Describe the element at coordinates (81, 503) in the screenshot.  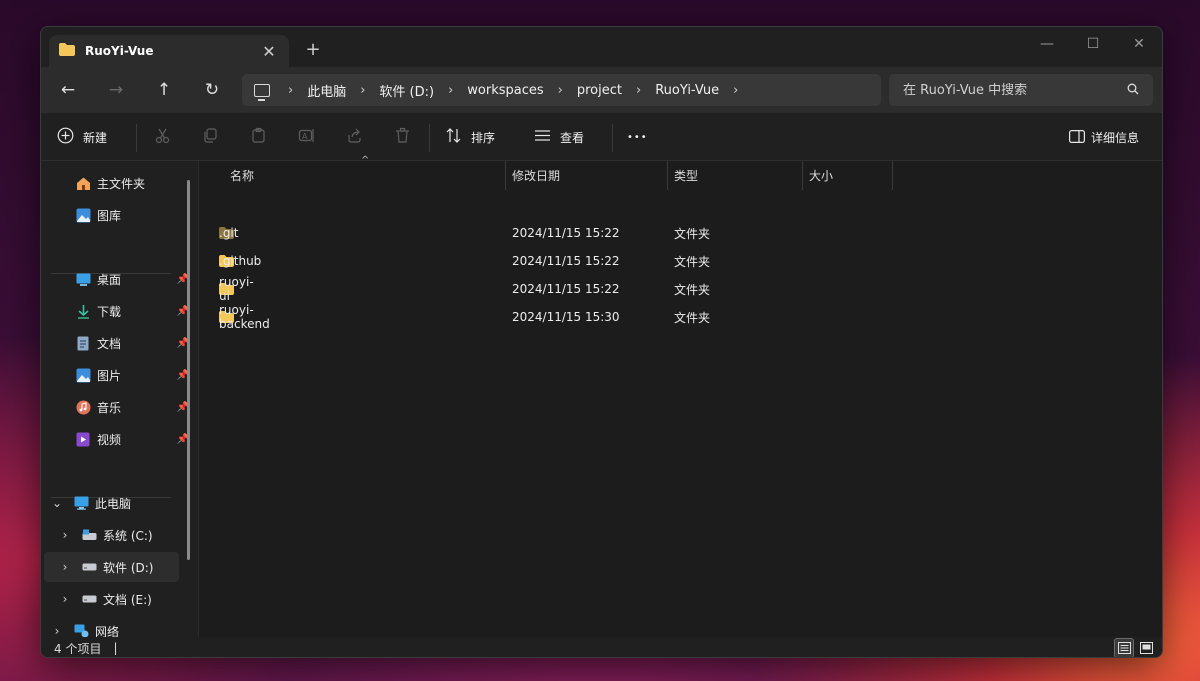
I see `computer-icon` at that location.